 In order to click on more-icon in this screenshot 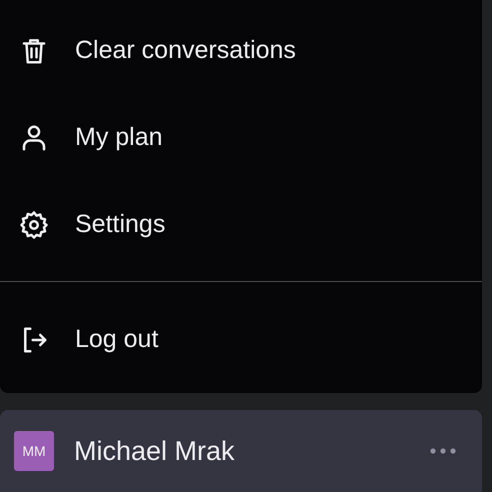, I will do `click(443, 451)`.